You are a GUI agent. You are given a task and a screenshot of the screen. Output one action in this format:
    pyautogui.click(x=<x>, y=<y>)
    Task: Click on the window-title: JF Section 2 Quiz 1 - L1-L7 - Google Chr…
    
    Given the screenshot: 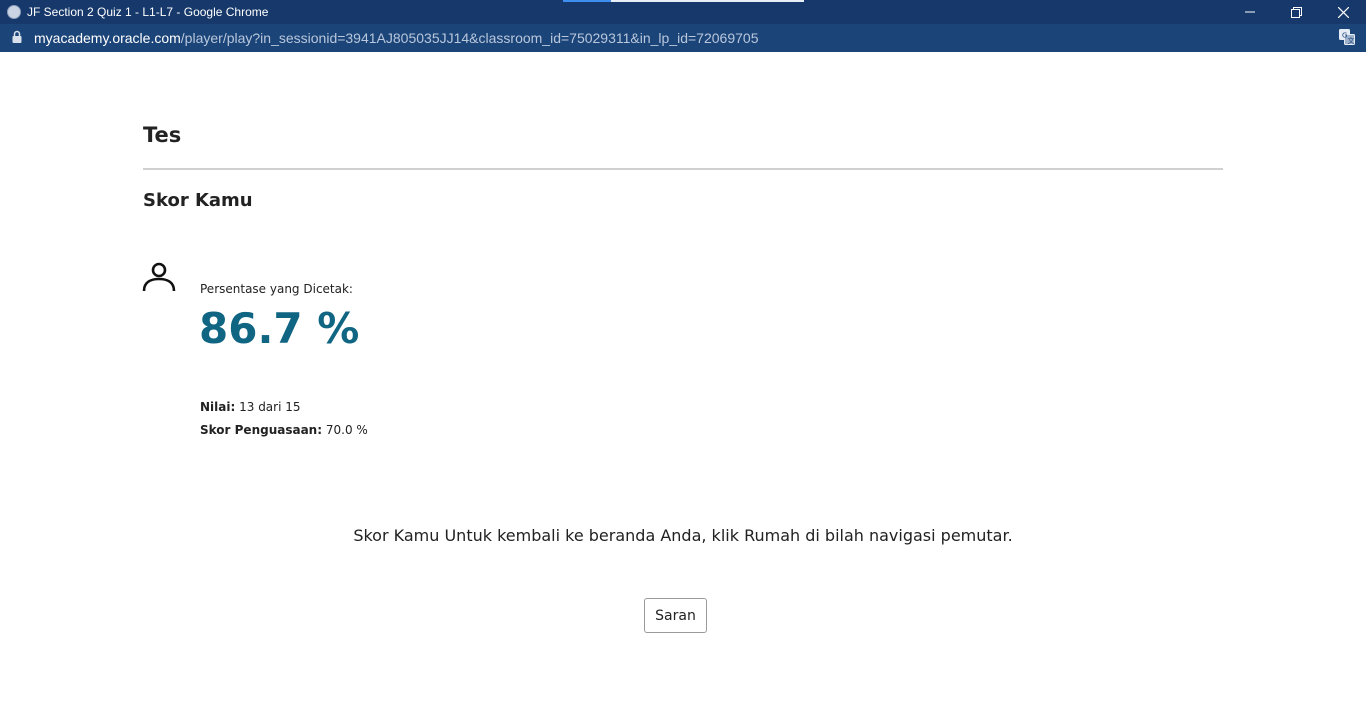 What is the action you would take?
    pyautogui.click(x=148, y=12)
    